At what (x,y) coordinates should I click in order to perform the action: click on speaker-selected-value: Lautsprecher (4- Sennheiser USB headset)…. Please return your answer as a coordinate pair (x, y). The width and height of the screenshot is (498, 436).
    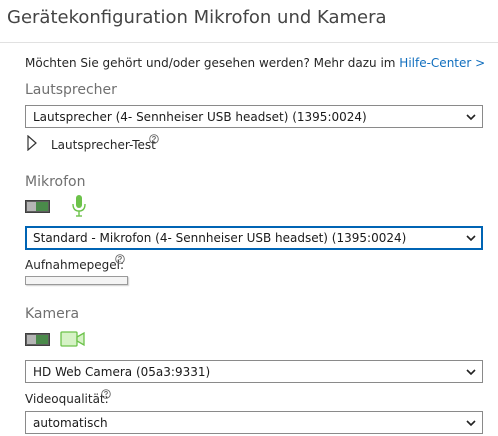
    Looking at the image, I should click on (200, 116).